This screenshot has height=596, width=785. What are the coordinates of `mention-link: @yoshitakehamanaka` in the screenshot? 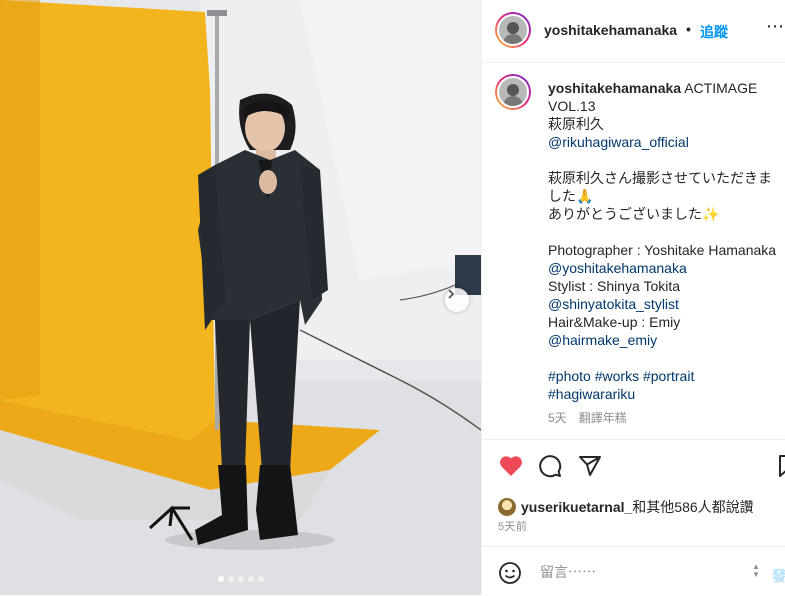 It's located at (617, 268).